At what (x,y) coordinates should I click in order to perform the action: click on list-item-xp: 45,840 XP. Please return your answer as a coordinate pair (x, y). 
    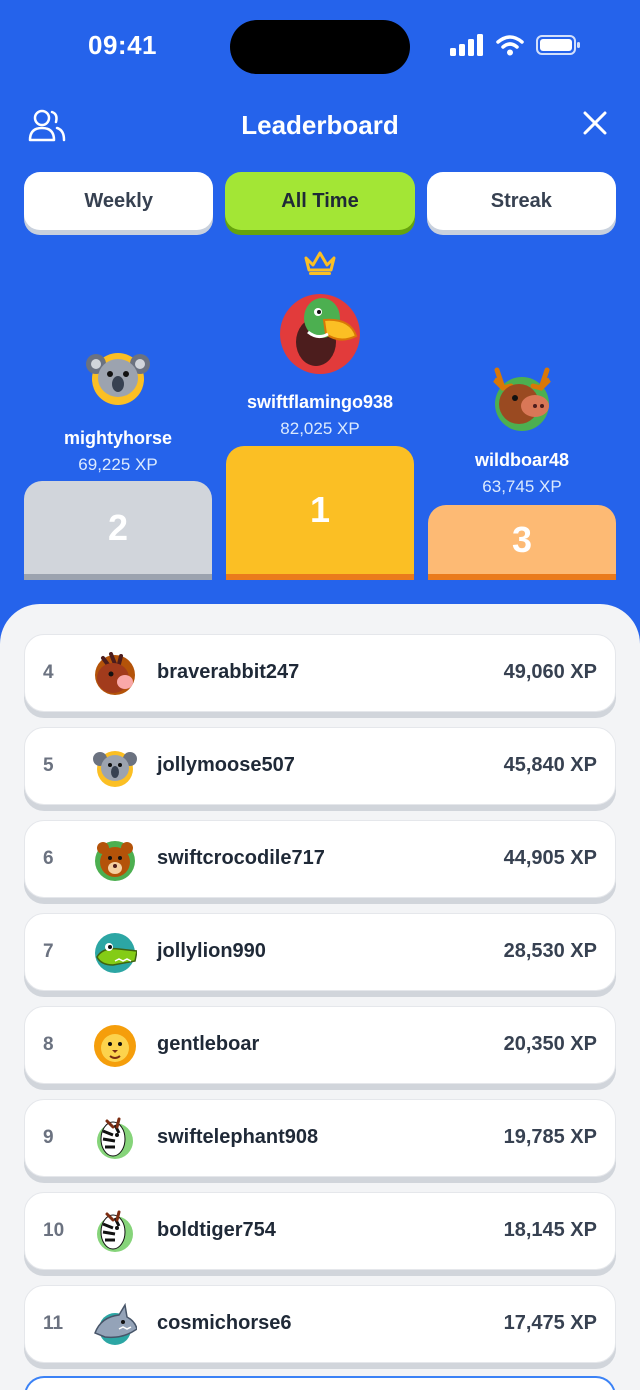
    Looking at the image, I should click on (550, 765).